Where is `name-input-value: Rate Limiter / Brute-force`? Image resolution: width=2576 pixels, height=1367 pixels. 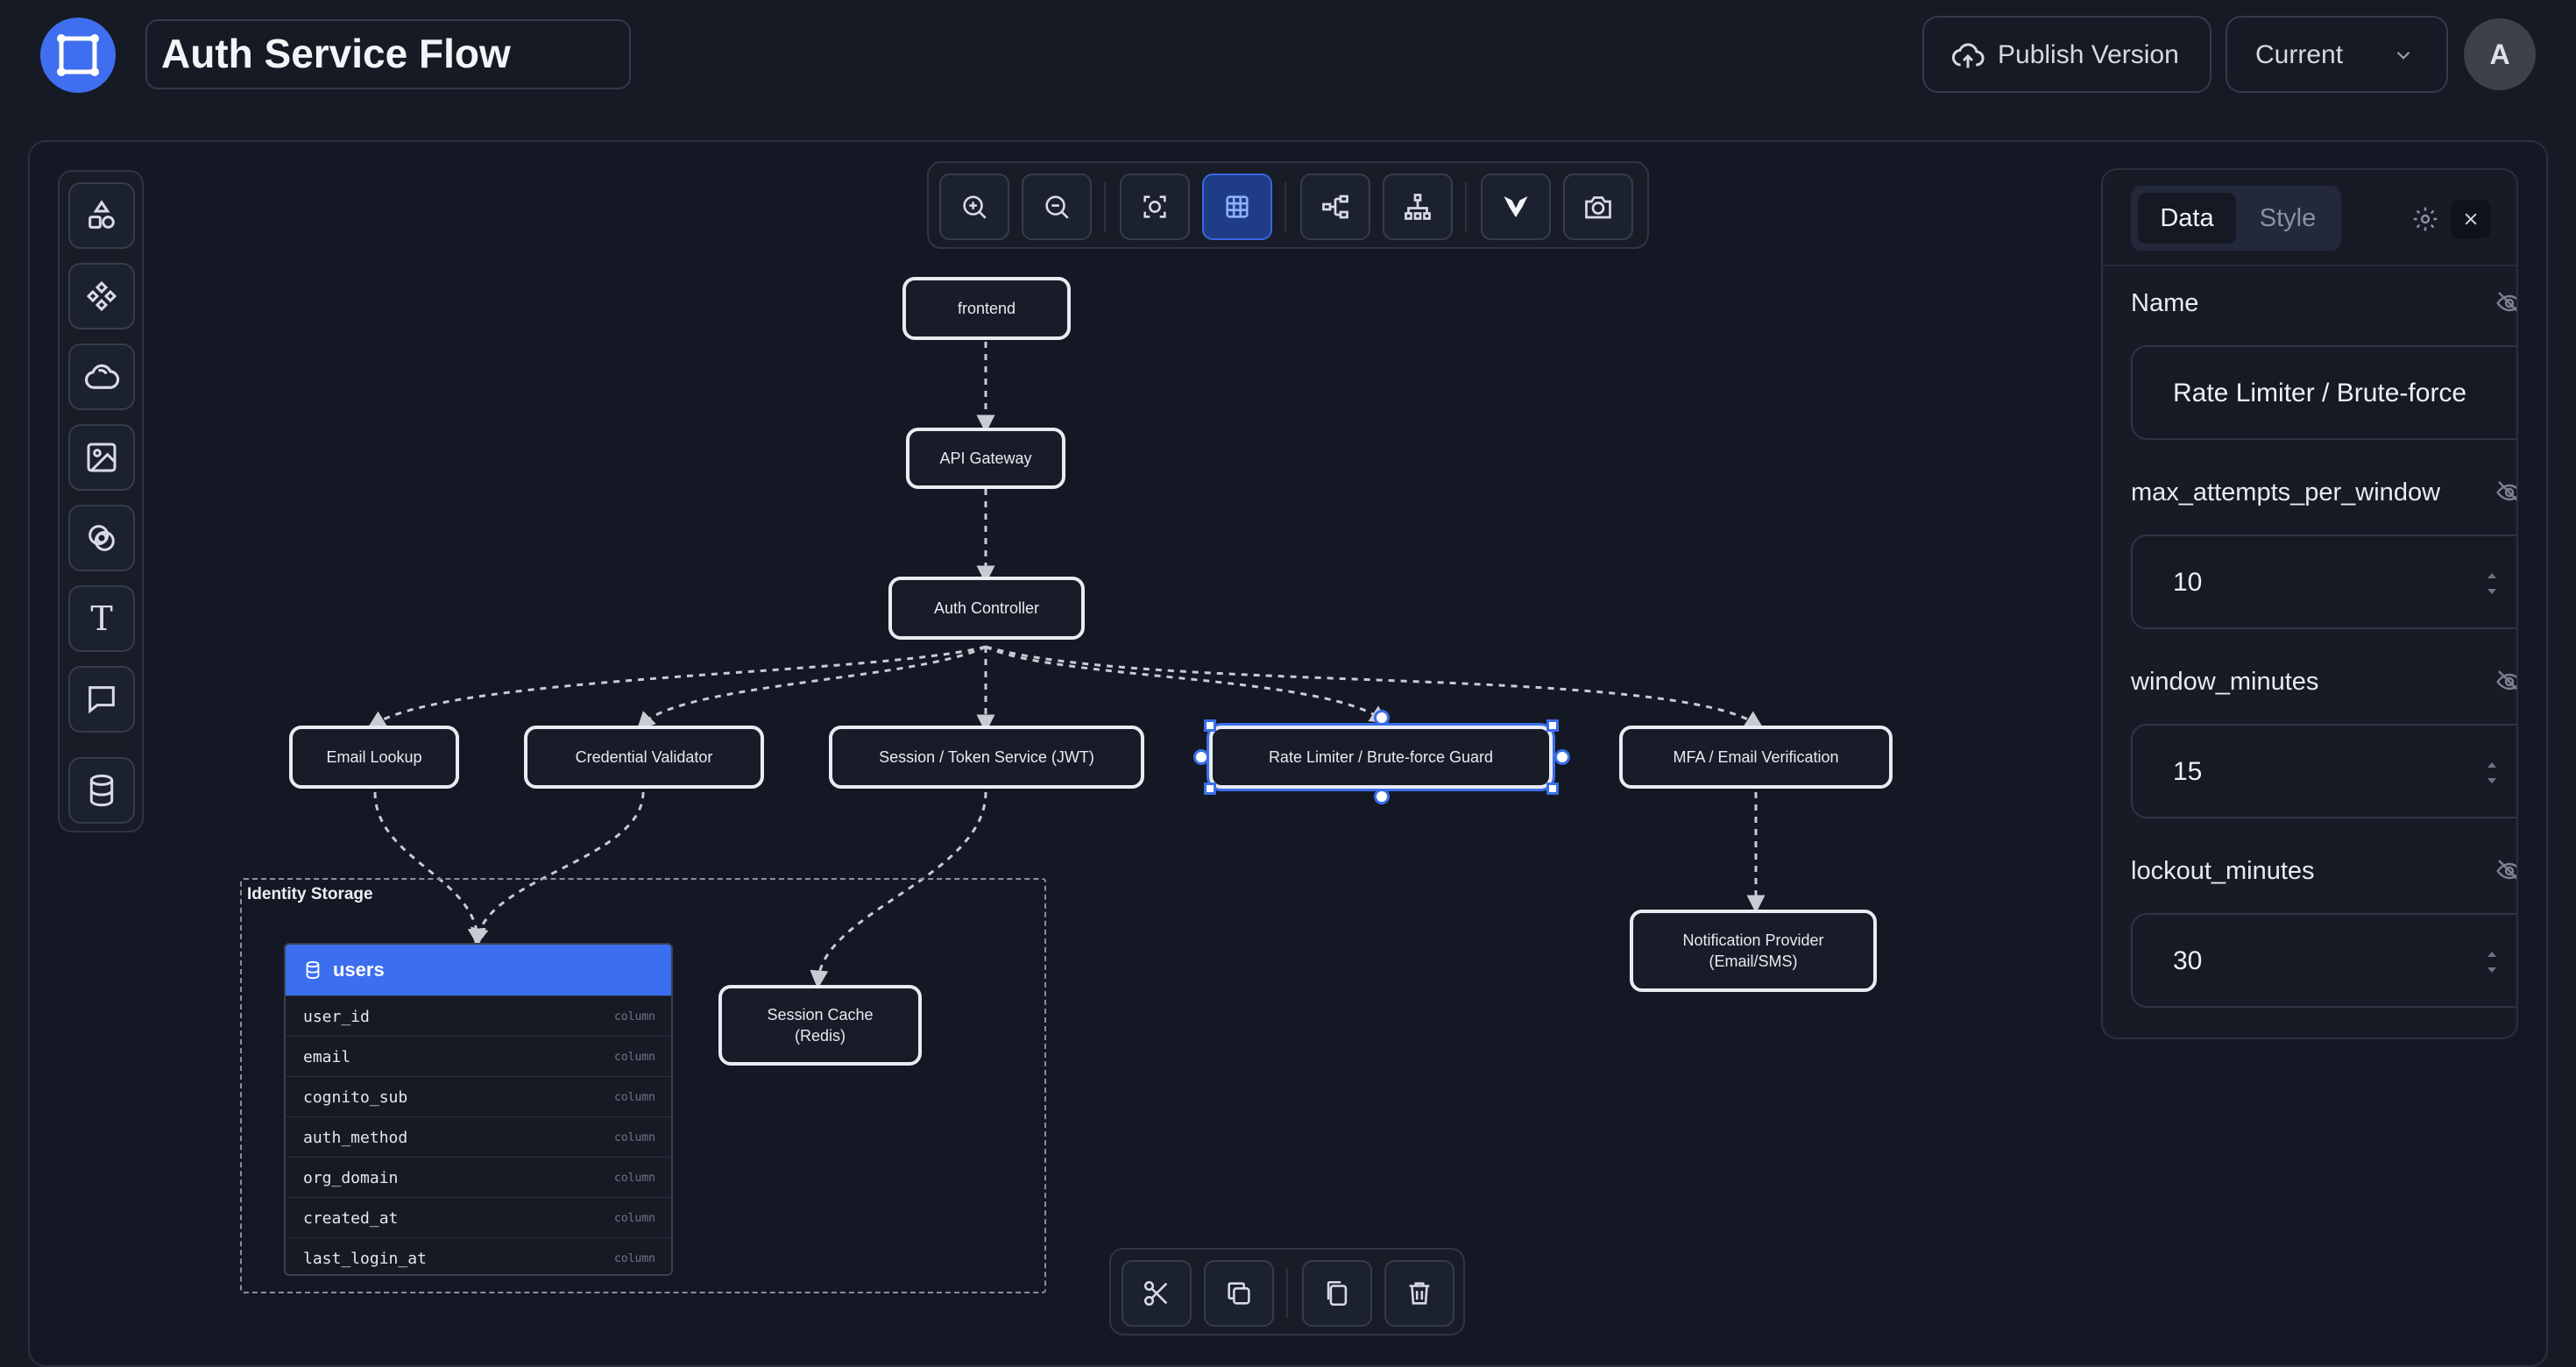
name-input-value: Rate Limiter / Brute-force is located at coordinates (2320, 393).